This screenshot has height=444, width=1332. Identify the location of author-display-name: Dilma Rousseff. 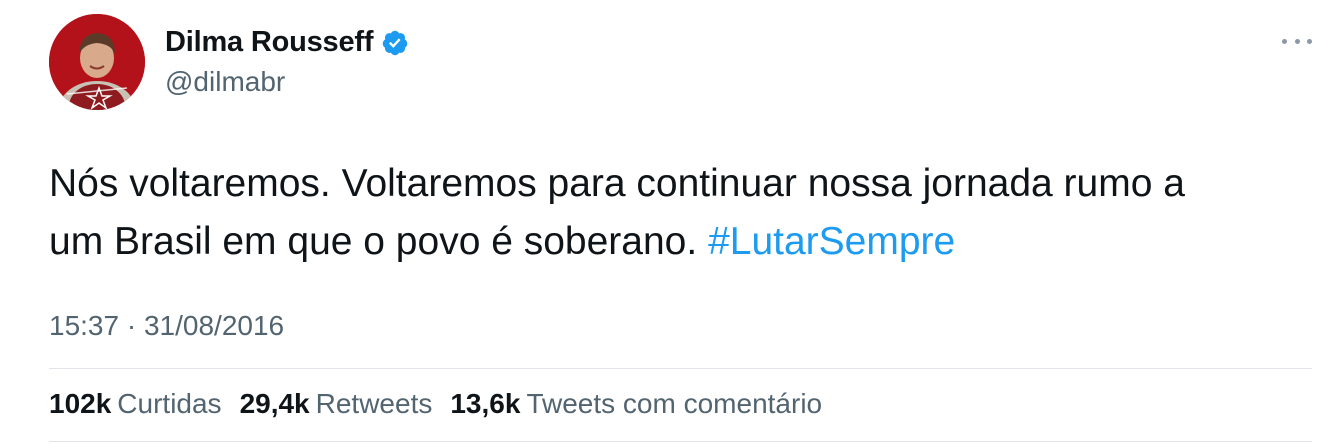
(269, 42).